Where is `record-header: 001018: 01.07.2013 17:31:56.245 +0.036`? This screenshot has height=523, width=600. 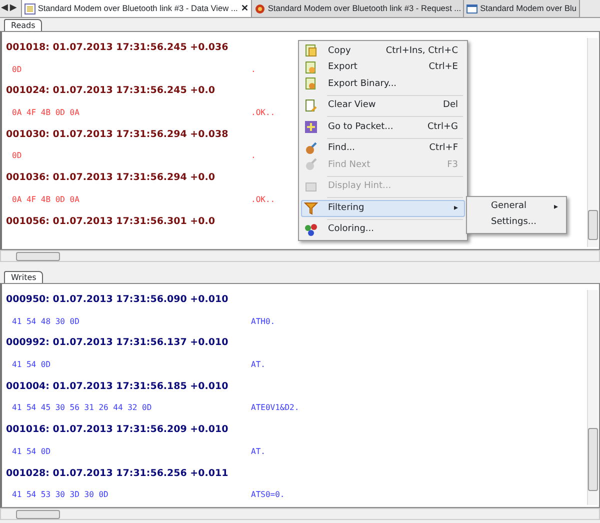 record-header: 001018: 01.07.2013 17:31:56.245 +0.036 is located at coordinates (117, 48).